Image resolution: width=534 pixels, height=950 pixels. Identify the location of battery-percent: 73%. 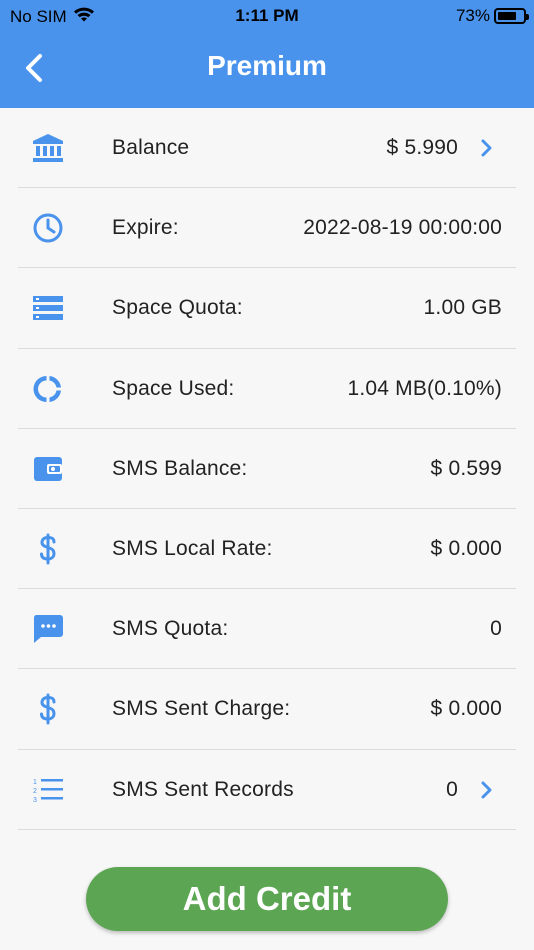
(472, 15).